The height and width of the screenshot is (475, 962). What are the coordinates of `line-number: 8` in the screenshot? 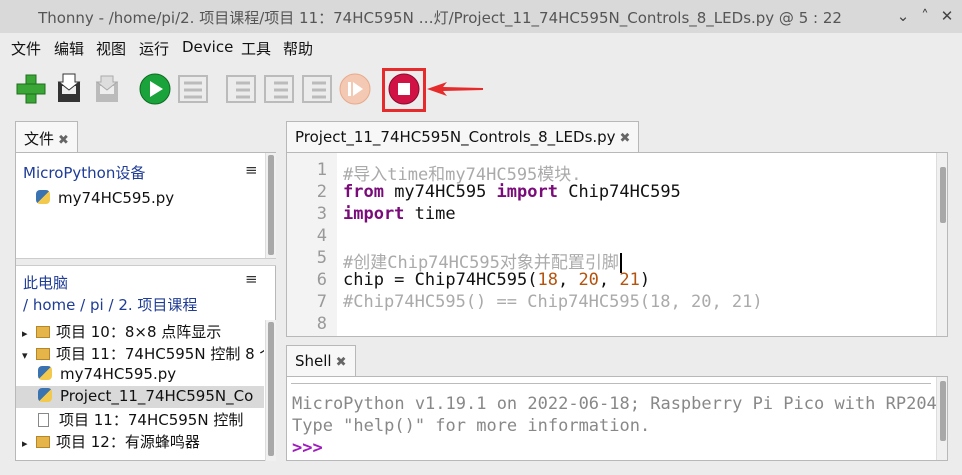 It's located at (321, 324).